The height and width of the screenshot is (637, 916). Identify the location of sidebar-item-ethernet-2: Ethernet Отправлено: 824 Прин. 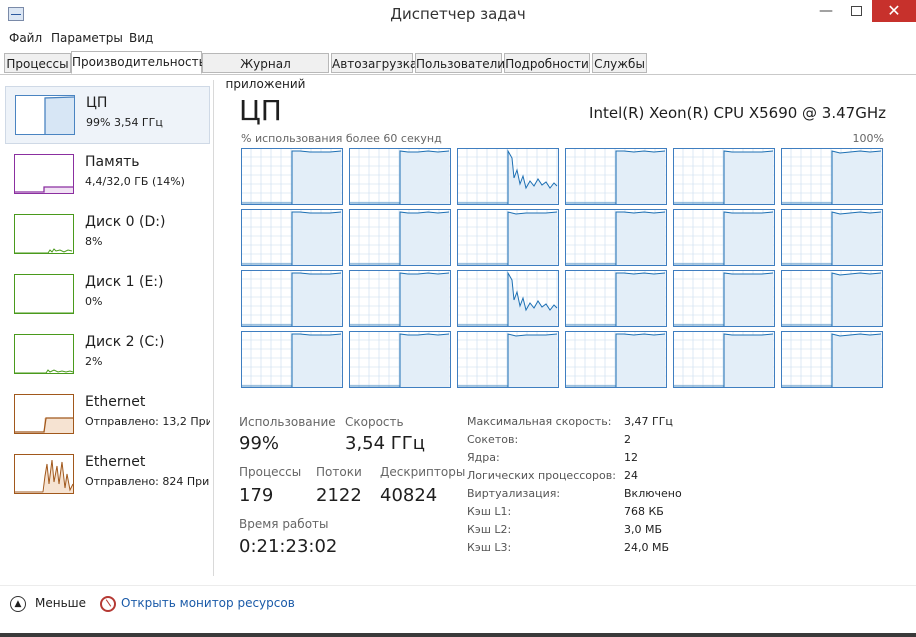
(107, 475).